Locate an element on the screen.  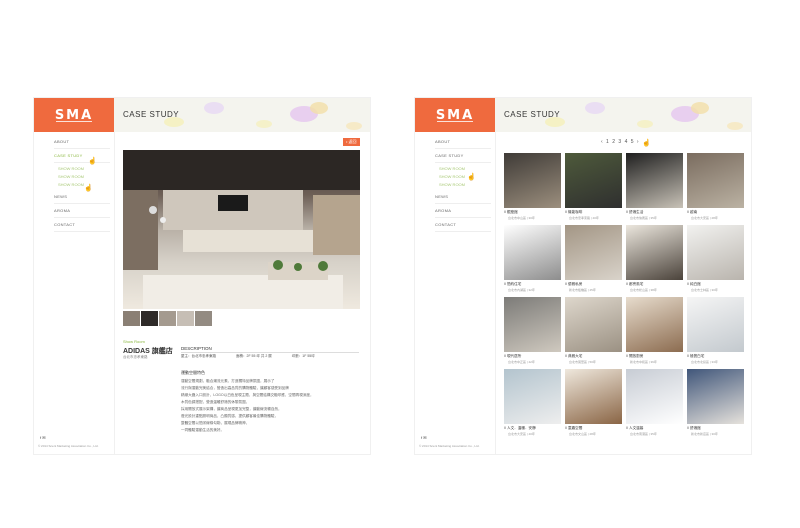
case-tile: // 人文溫馨 台北市南港區 | 35坪 is located at coordinates (654, 405).